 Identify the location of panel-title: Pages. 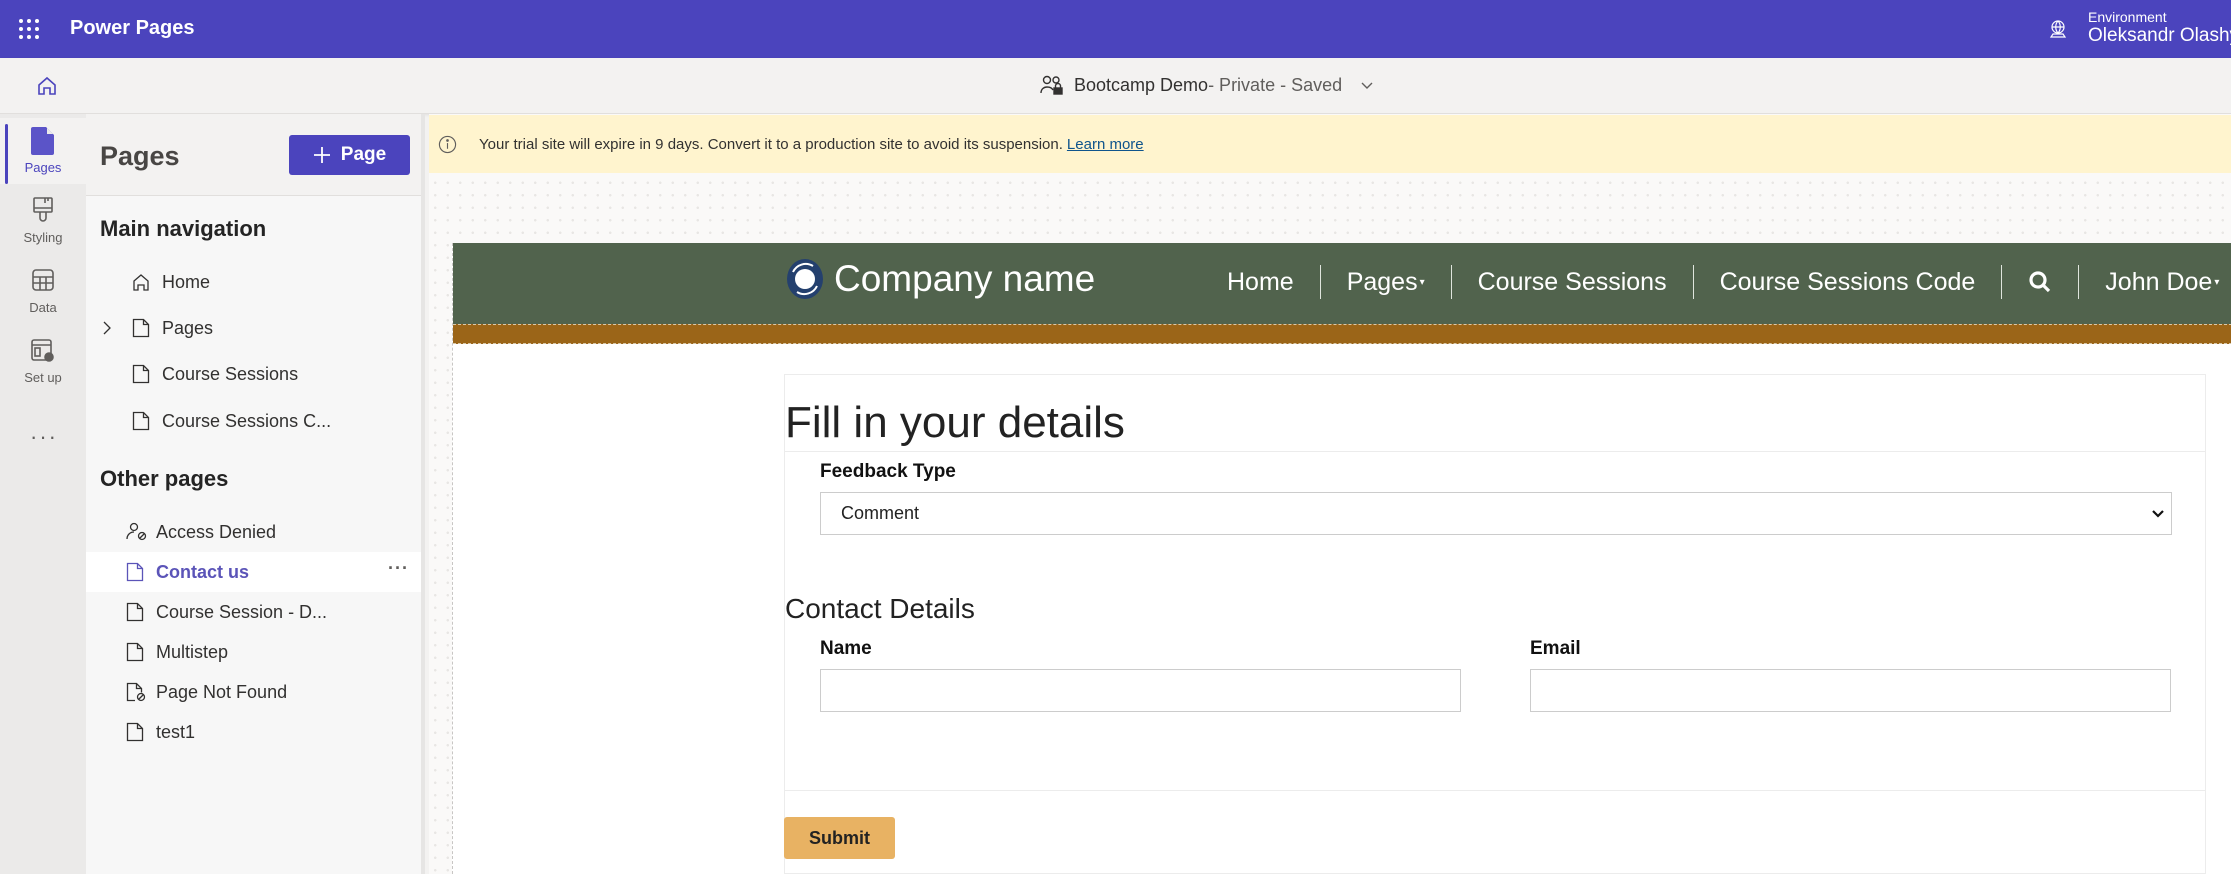
(140, 156).